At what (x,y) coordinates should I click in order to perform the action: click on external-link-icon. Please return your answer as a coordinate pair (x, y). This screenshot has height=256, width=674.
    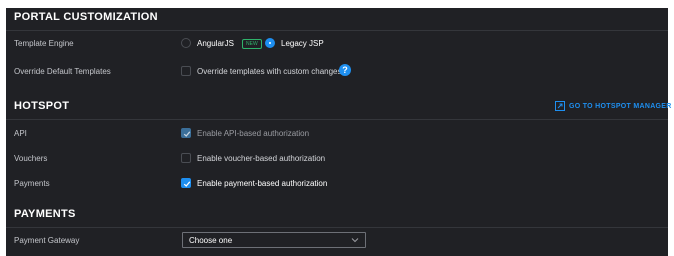
    Looking at the image, I should click on (560, 106).